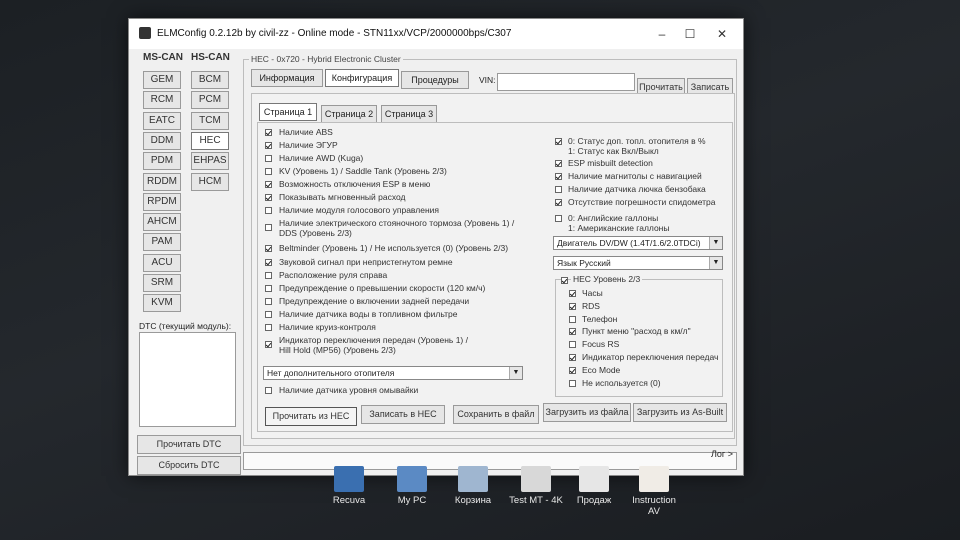  Describe the element at coordinates (566, 82) in the screenshot. I see `vin-input` at that location.